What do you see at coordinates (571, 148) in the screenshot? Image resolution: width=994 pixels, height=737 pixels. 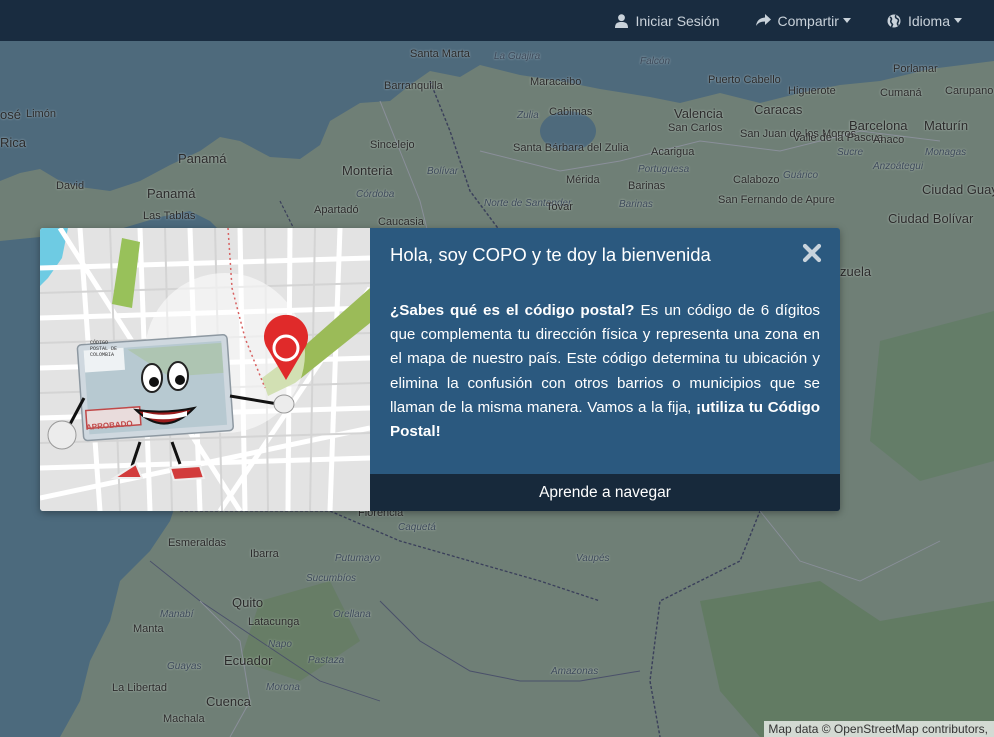 I see `map-label: Santa Bárbara del Zulia` at bounding box center [571, 148].